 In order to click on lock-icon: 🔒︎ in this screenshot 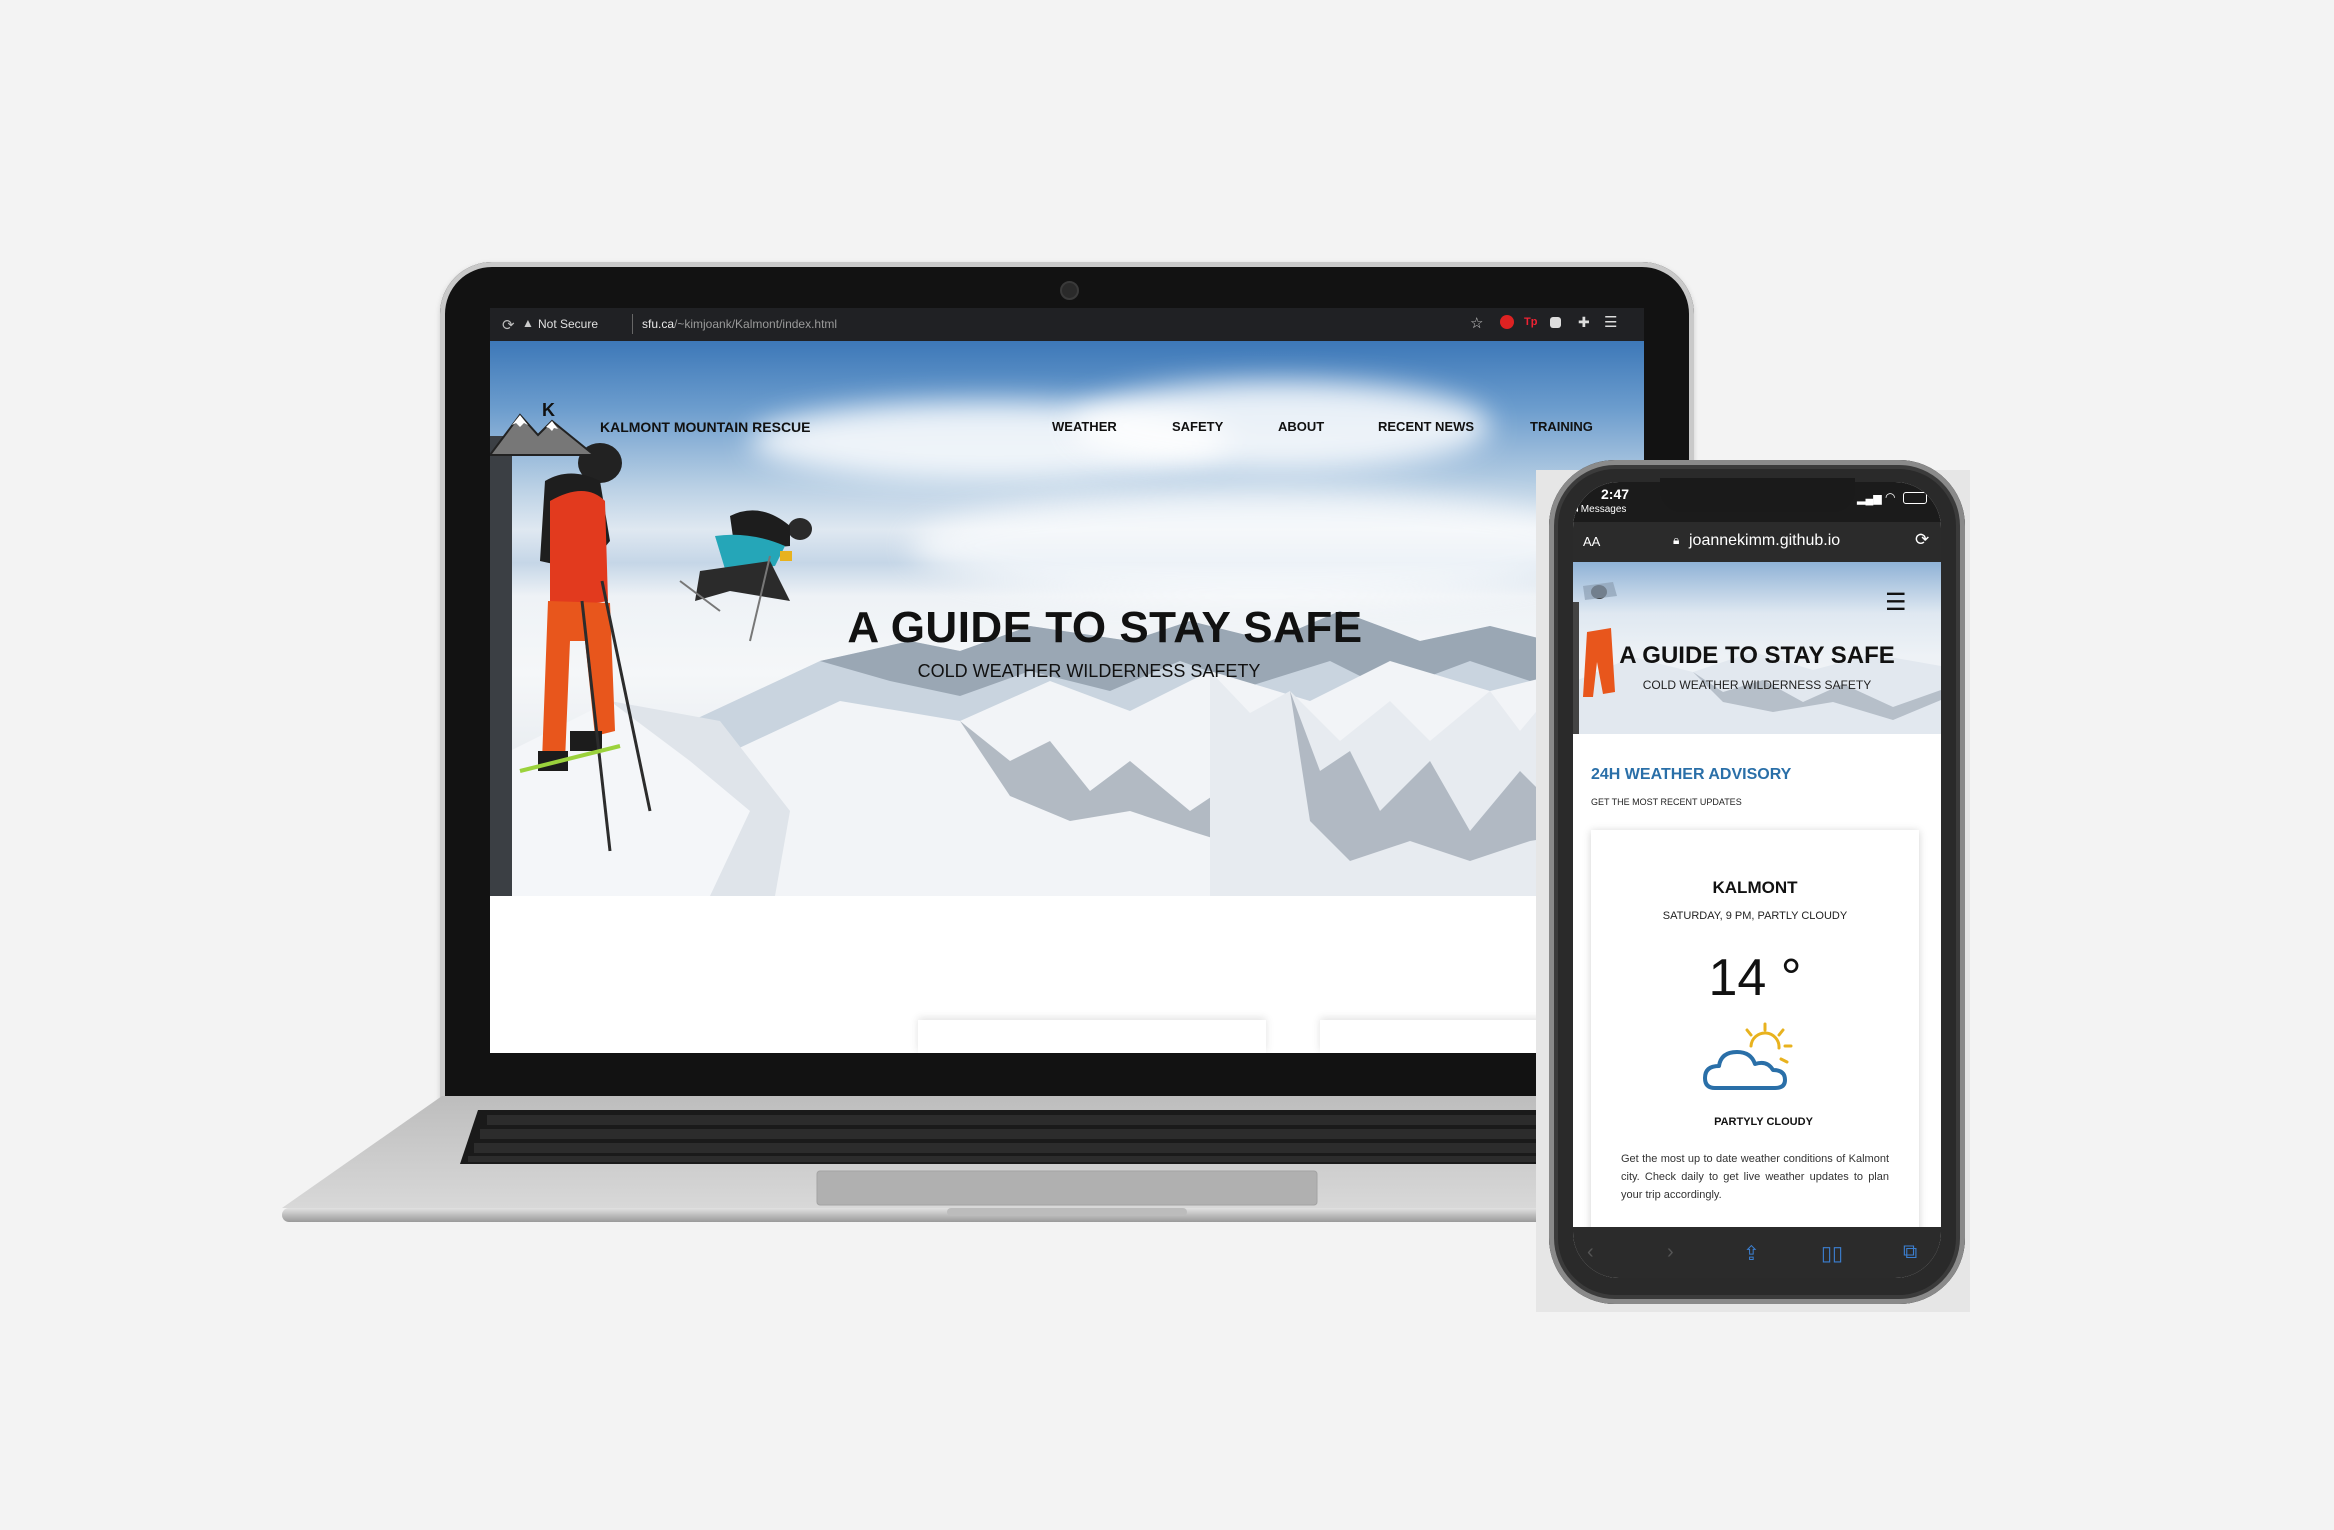, I will do `click(1676, 540)`.